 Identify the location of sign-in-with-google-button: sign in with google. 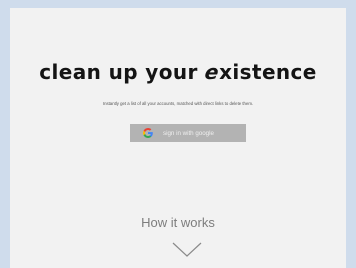
(188, 133).